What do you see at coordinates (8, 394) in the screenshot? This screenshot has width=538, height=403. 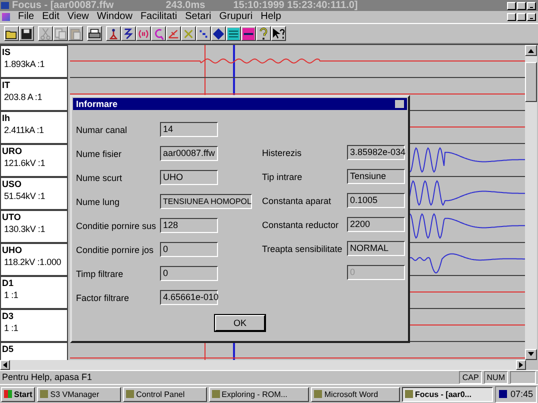 I see `windows-logo-icon` at bounding box center [8, 394].